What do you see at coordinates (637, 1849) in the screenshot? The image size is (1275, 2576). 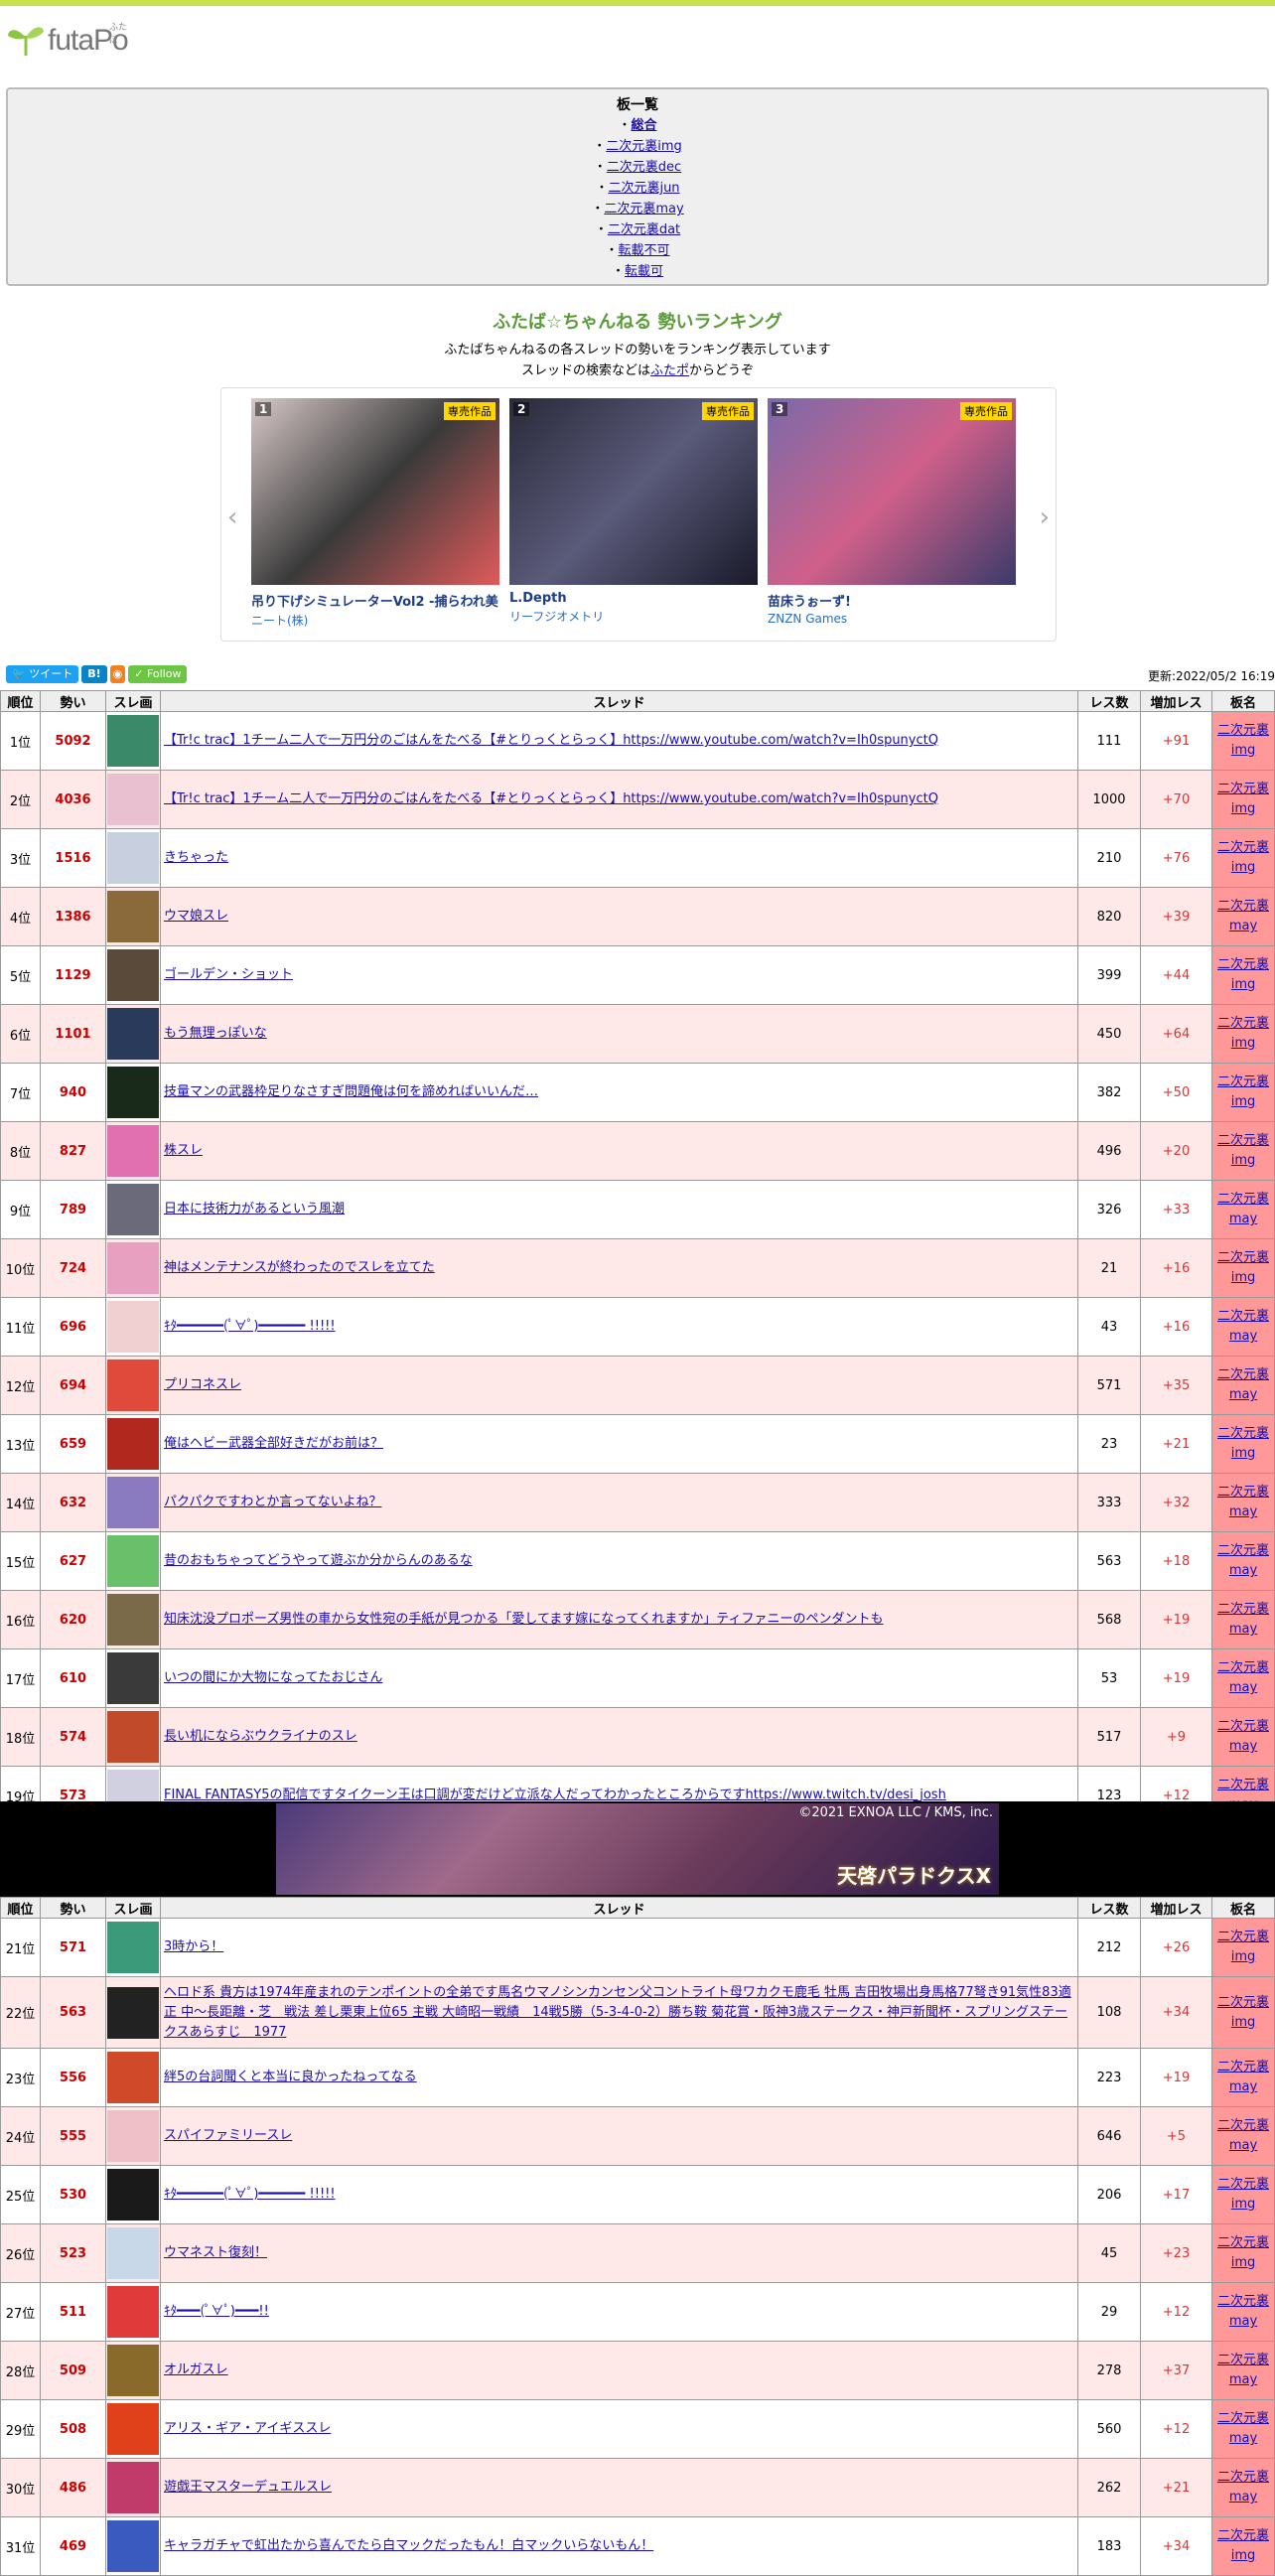 I see `ad-banner: ©2021 EXNOA LLC / KMS, inc. 天啓パラドクスX` at bounding box center [637, 1849].